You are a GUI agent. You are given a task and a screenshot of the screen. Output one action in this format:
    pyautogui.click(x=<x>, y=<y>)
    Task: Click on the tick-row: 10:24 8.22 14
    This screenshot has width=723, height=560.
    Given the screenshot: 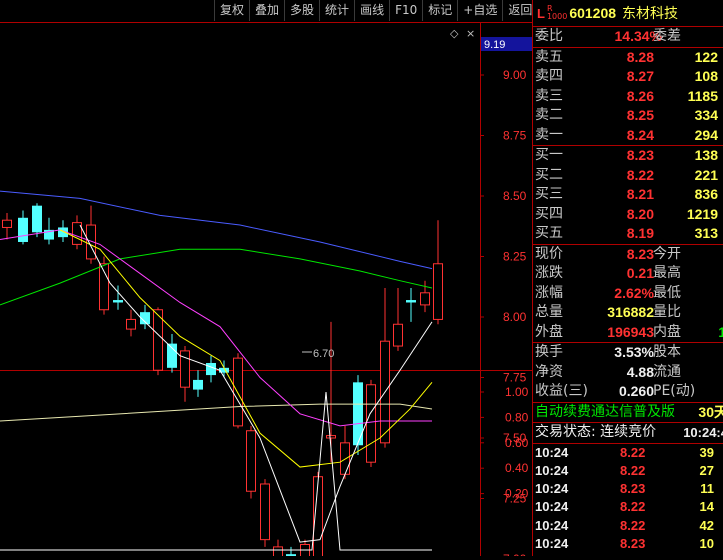 What is the action you would take?
    pyautogui.click(x=628, y=507)
    